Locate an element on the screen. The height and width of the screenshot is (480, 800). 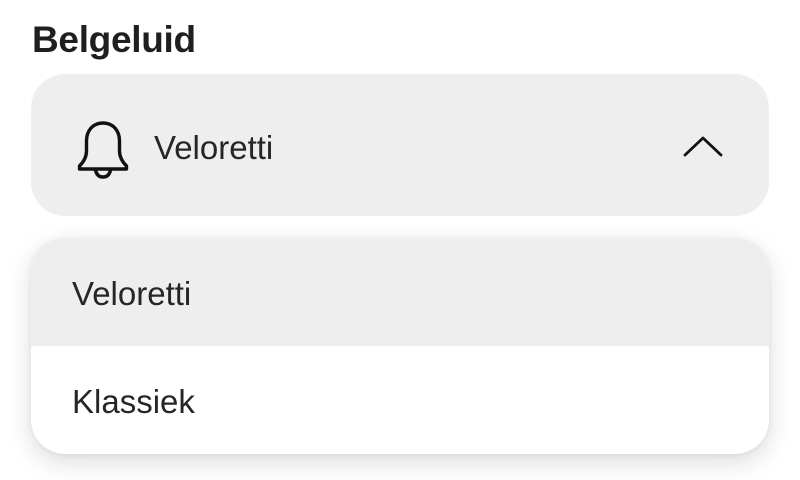
bell-icon is located at coordinates (103, 150).